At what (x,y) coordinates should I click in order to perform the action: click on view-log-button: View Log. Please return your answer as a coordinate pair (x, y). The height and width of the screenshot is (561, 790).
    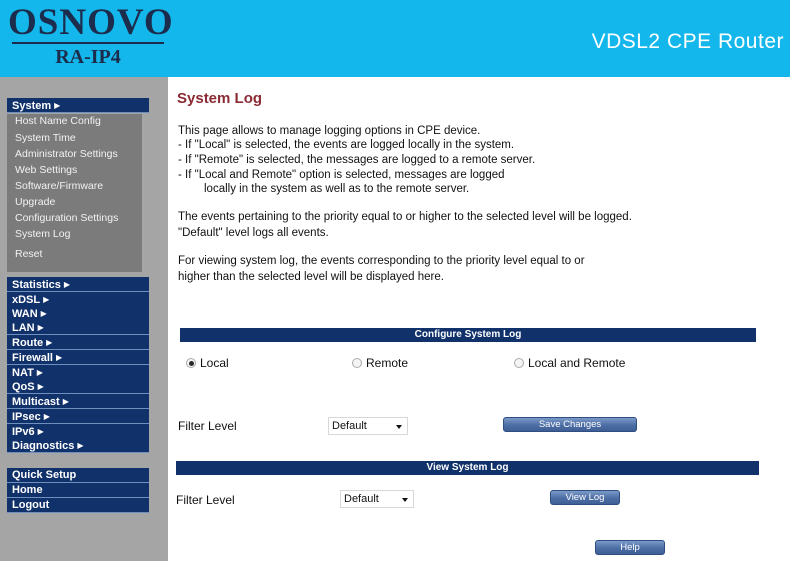
    Looking at the image, I should click on (585, 497).